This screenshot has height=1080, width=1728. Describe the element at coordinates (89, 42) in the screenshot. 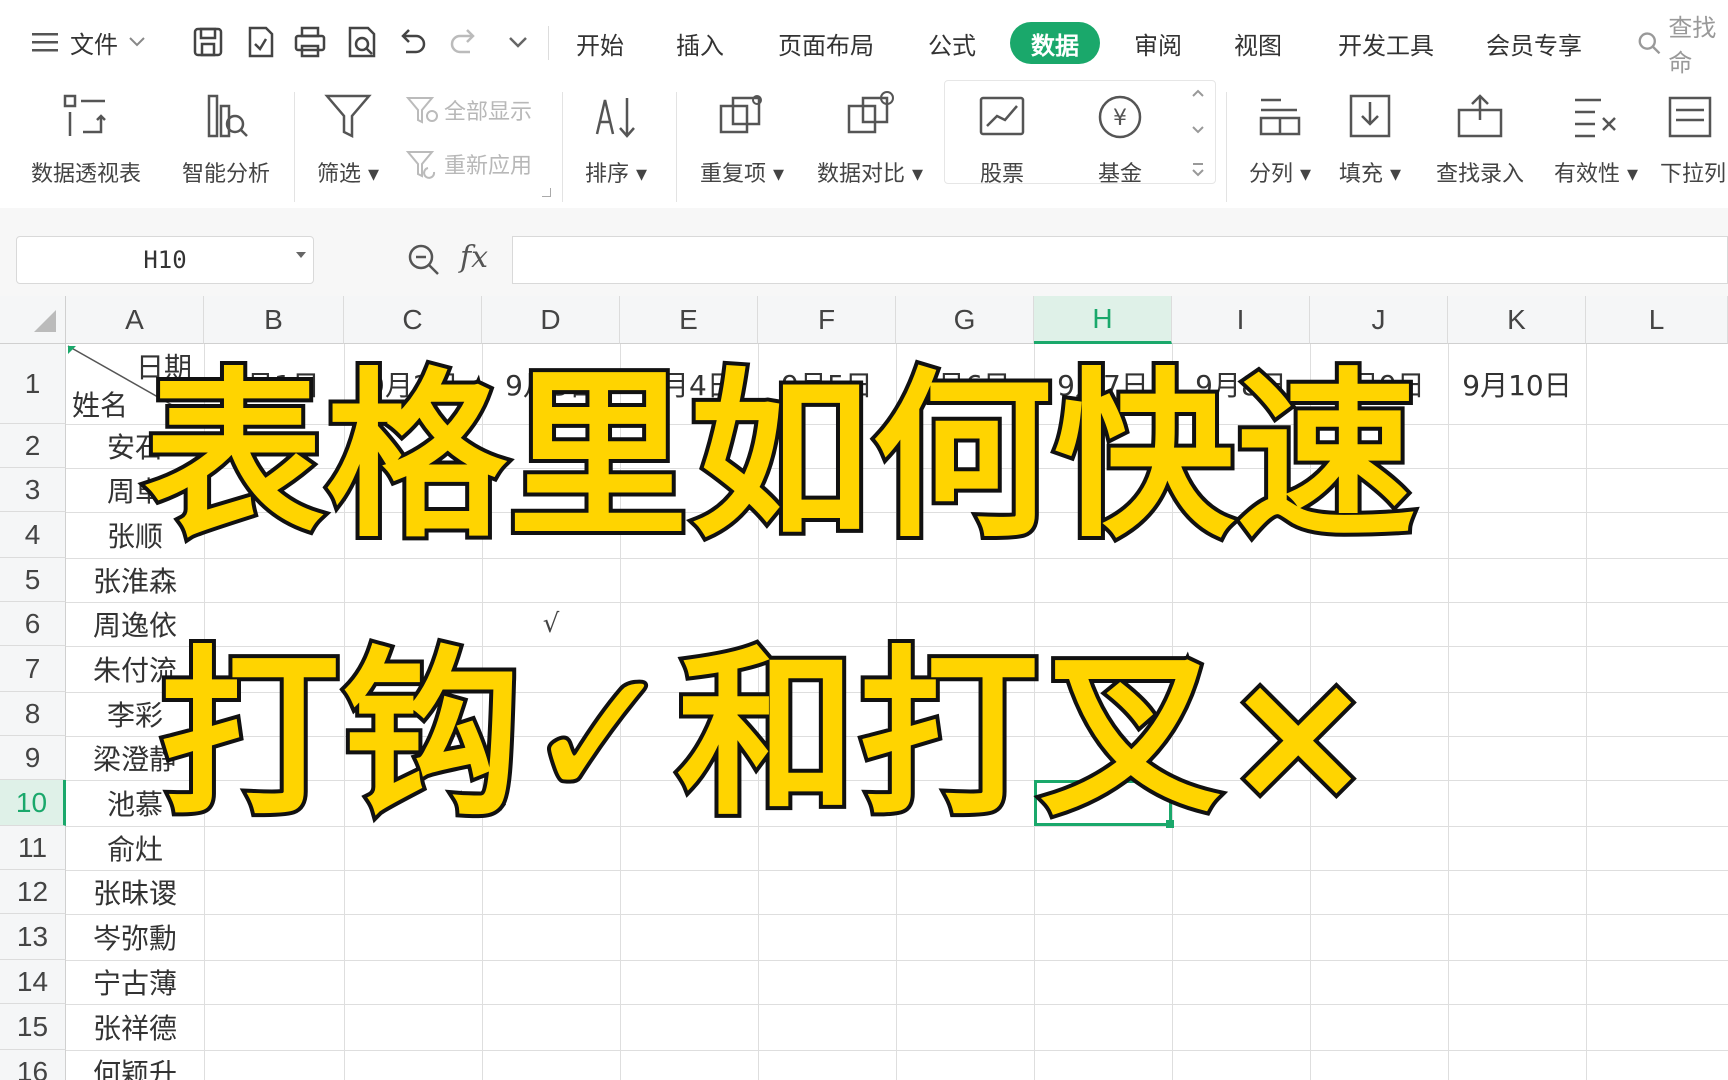

I see `file-menu-button: 文件` at that location.